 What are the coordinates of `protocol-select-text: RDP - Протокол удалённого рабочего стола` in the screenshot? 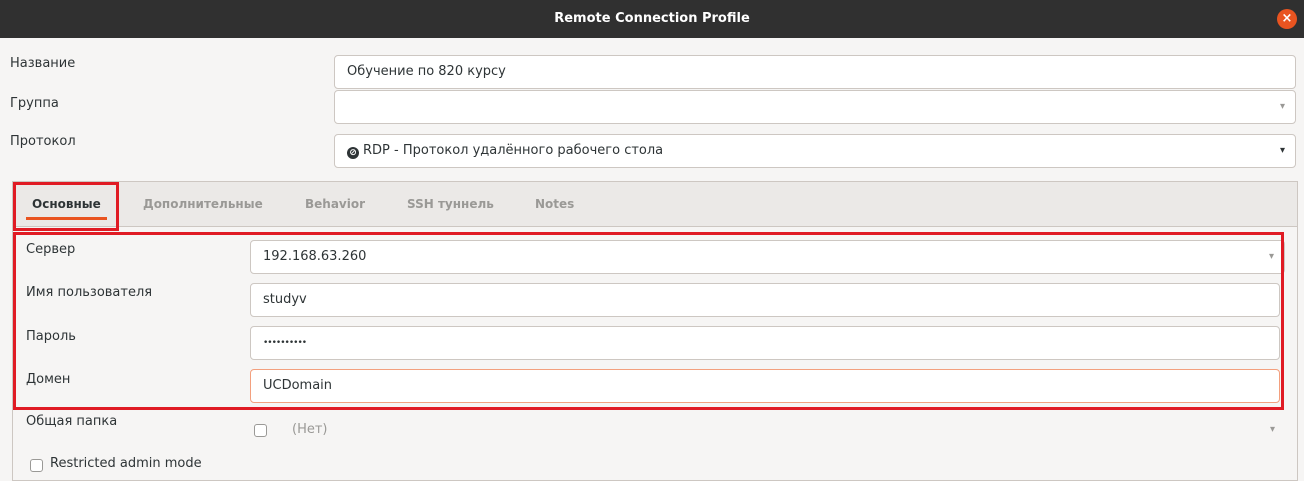 It's located at (513, 150).